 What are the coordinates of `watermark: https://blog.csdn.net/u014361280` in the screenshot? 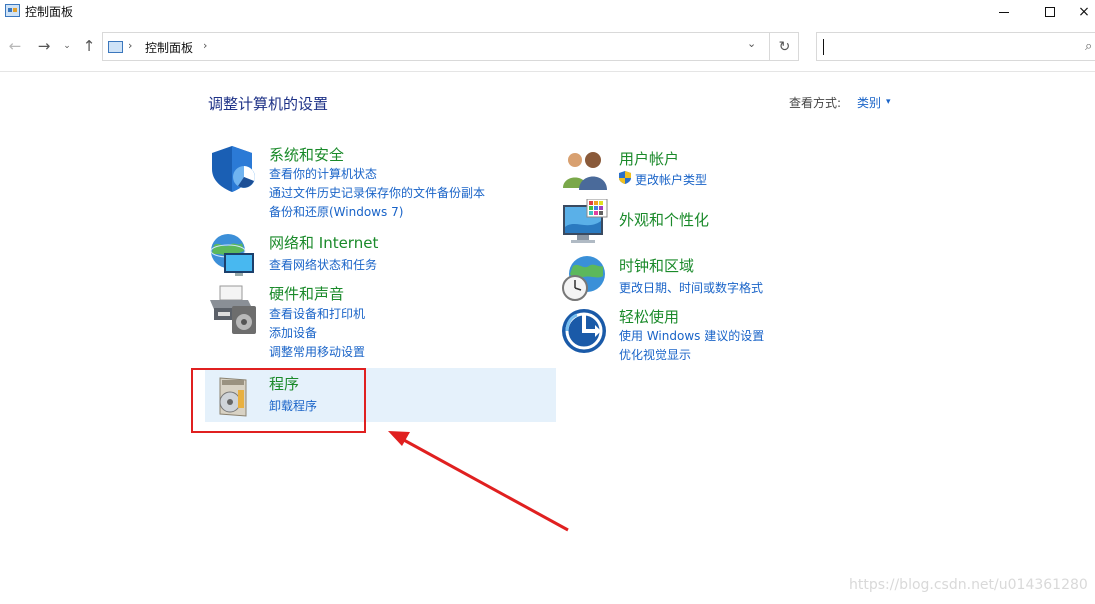 It's located at (968, 585).